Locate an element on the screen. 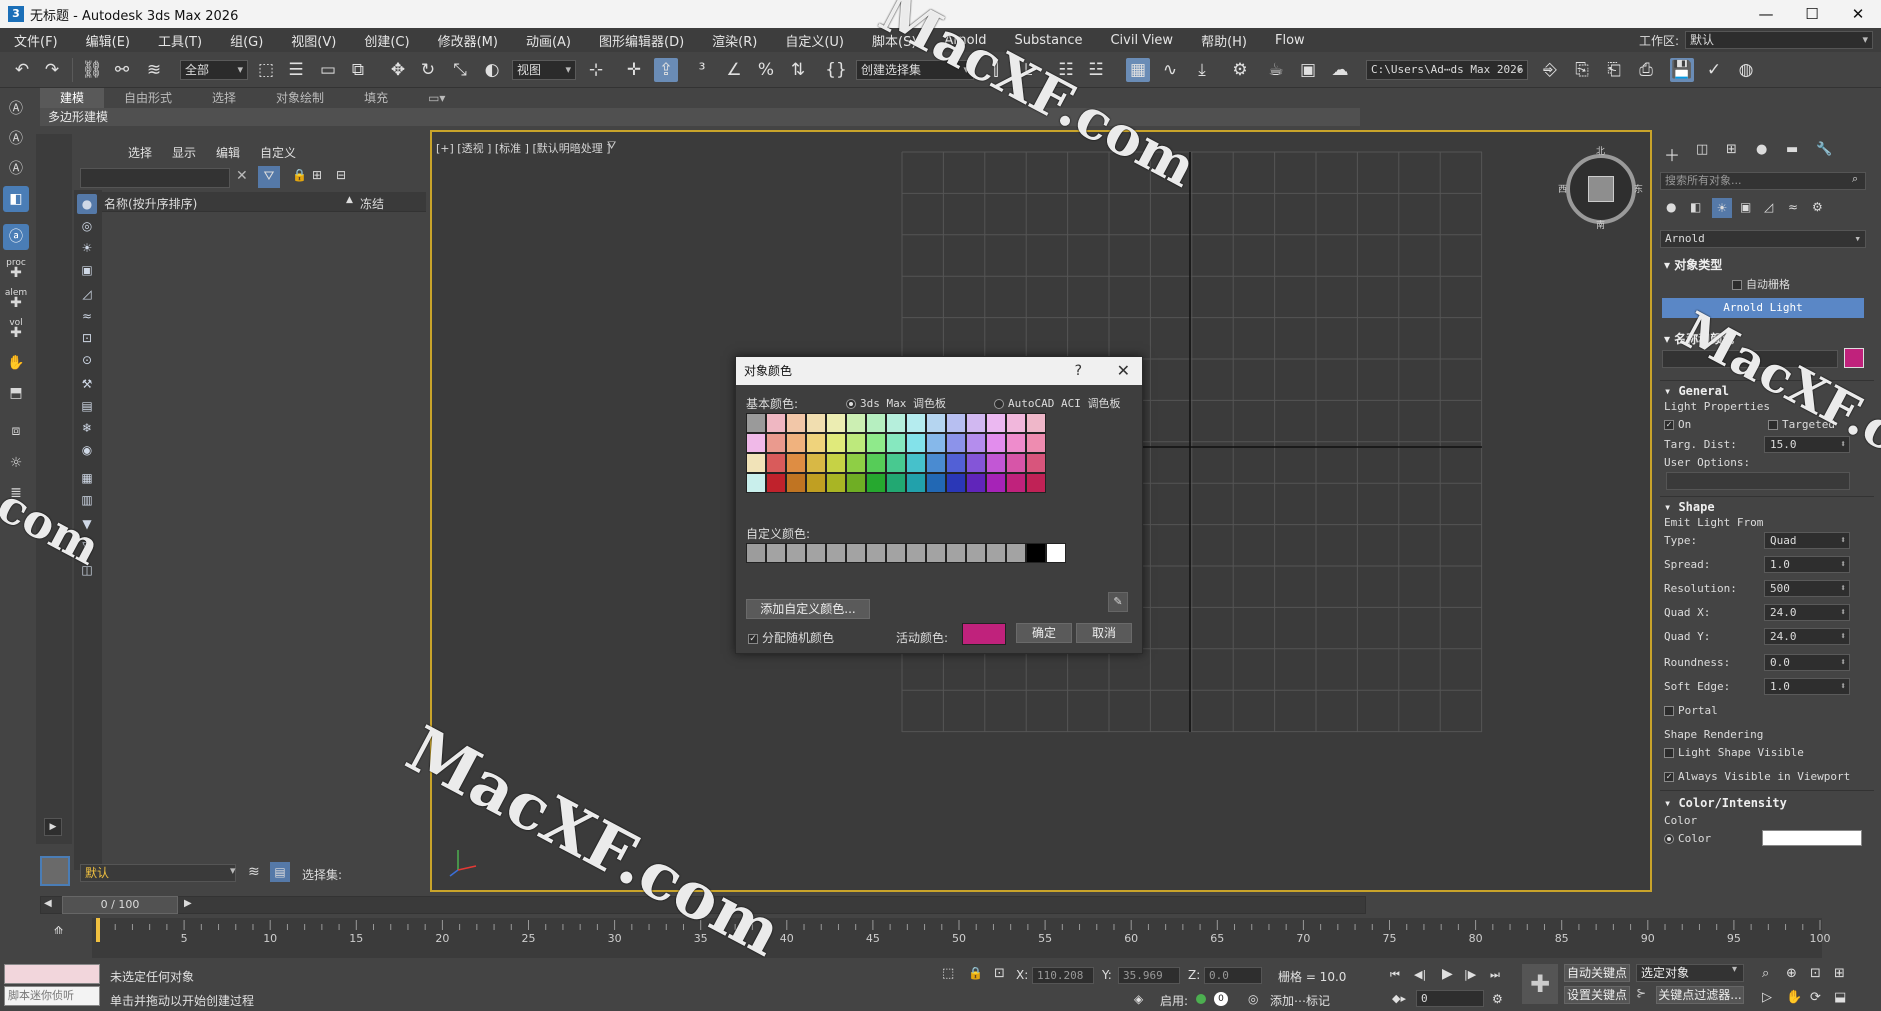 The height and width of the screenshot is (1011, 1881). curve-editor-icon: ∿ is located at coordinates (1170, 70).